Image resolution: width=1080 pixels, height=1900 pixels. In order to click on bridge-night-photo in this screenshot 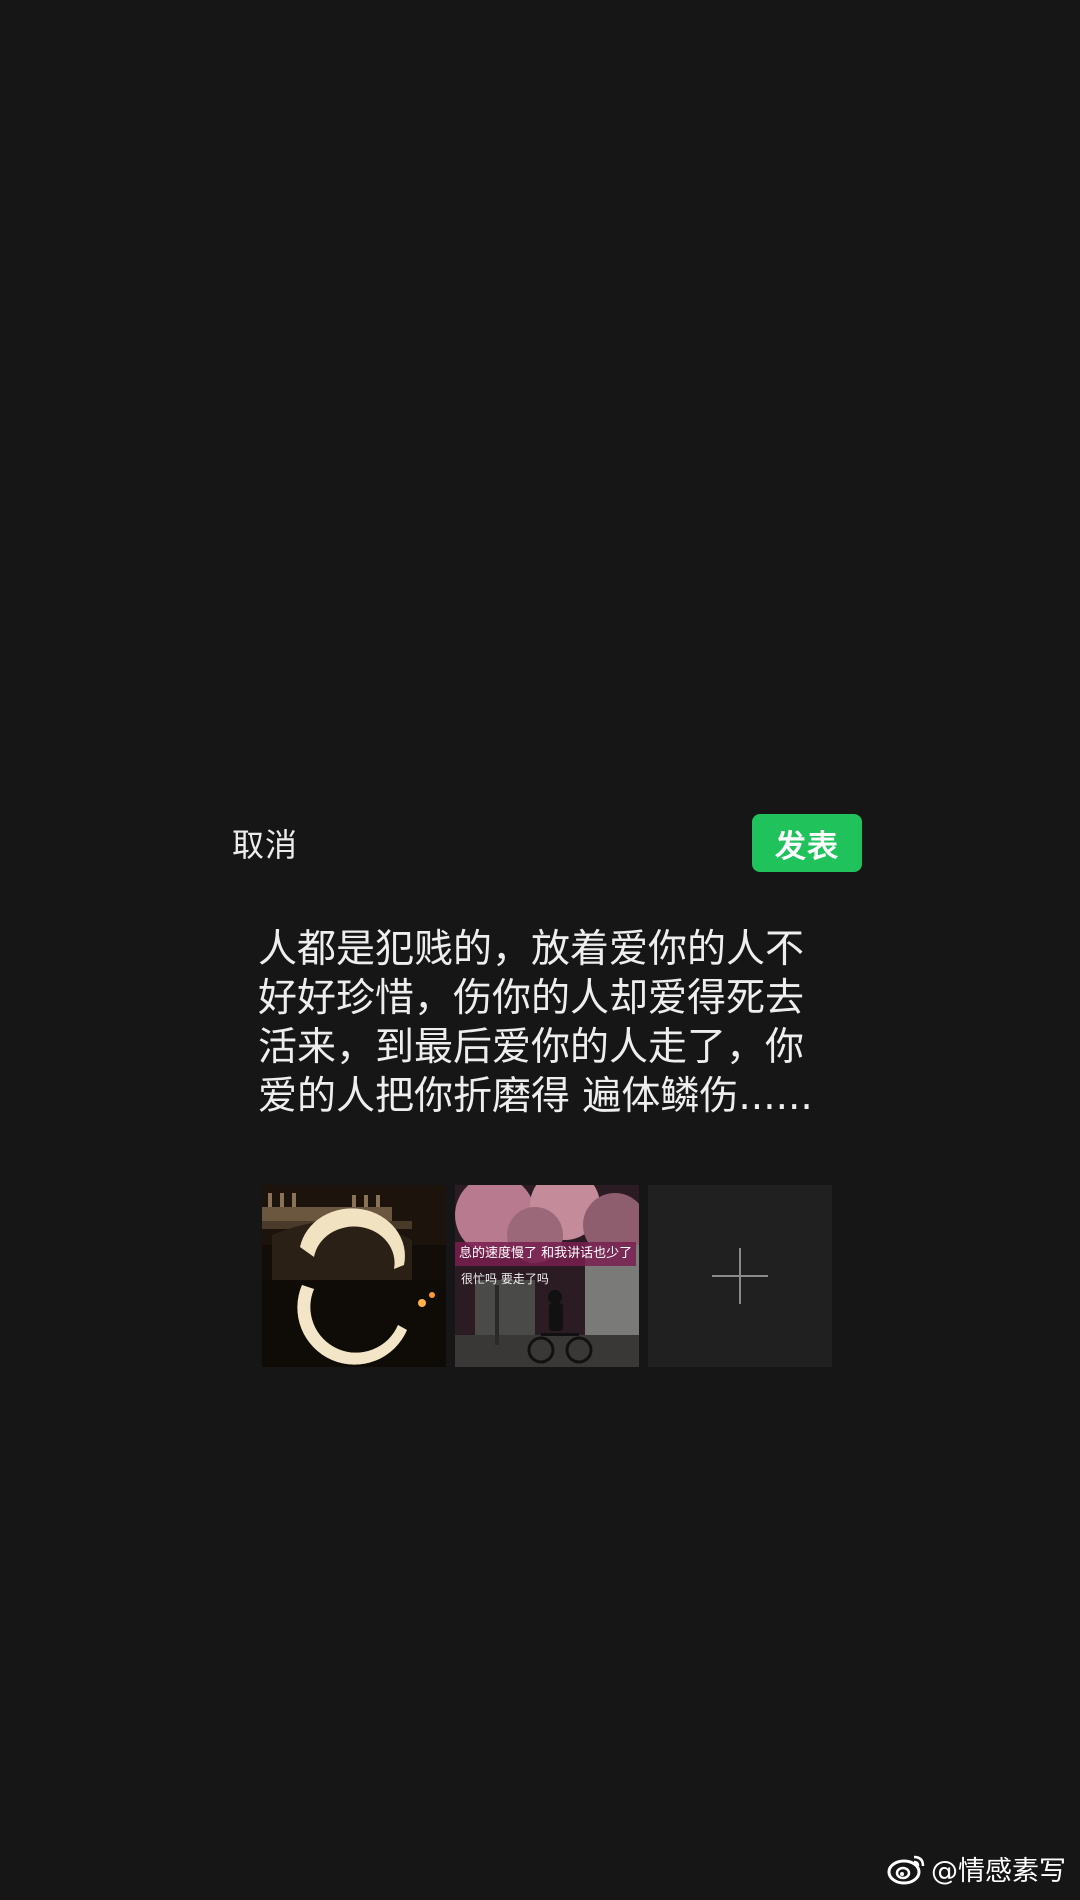, I will do `click(354, 1276)`.